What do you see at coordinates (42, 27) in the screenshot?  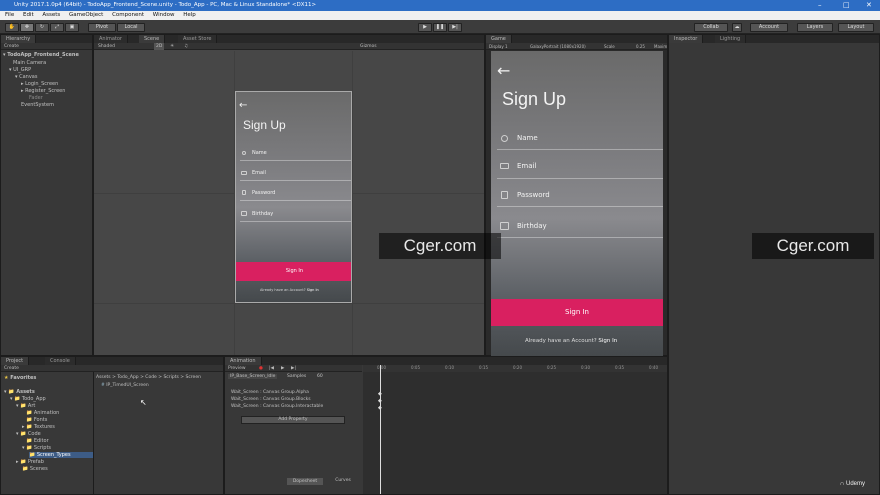 I see `rotate-tool-icon: ↻` at bounding box center [42, 27].